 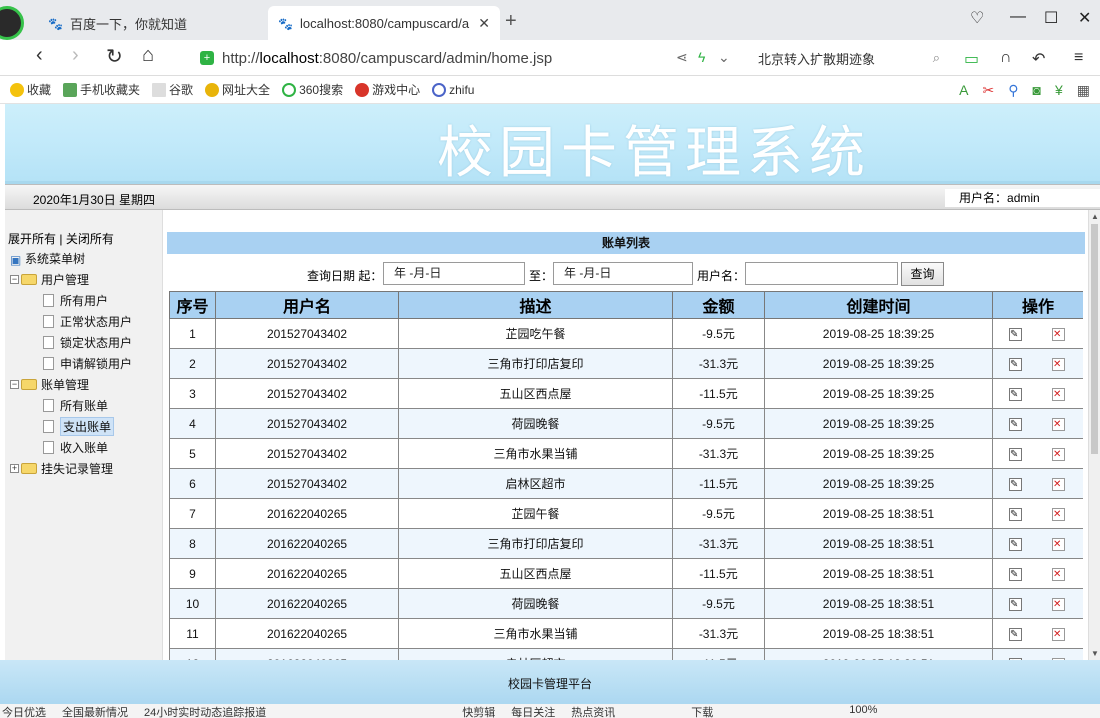 What do you see at coordinates (149, 23) in the screenshot?
I see `tab-baidu: 🐾 百度一下，你就知道` at bounding box center [149, 23].